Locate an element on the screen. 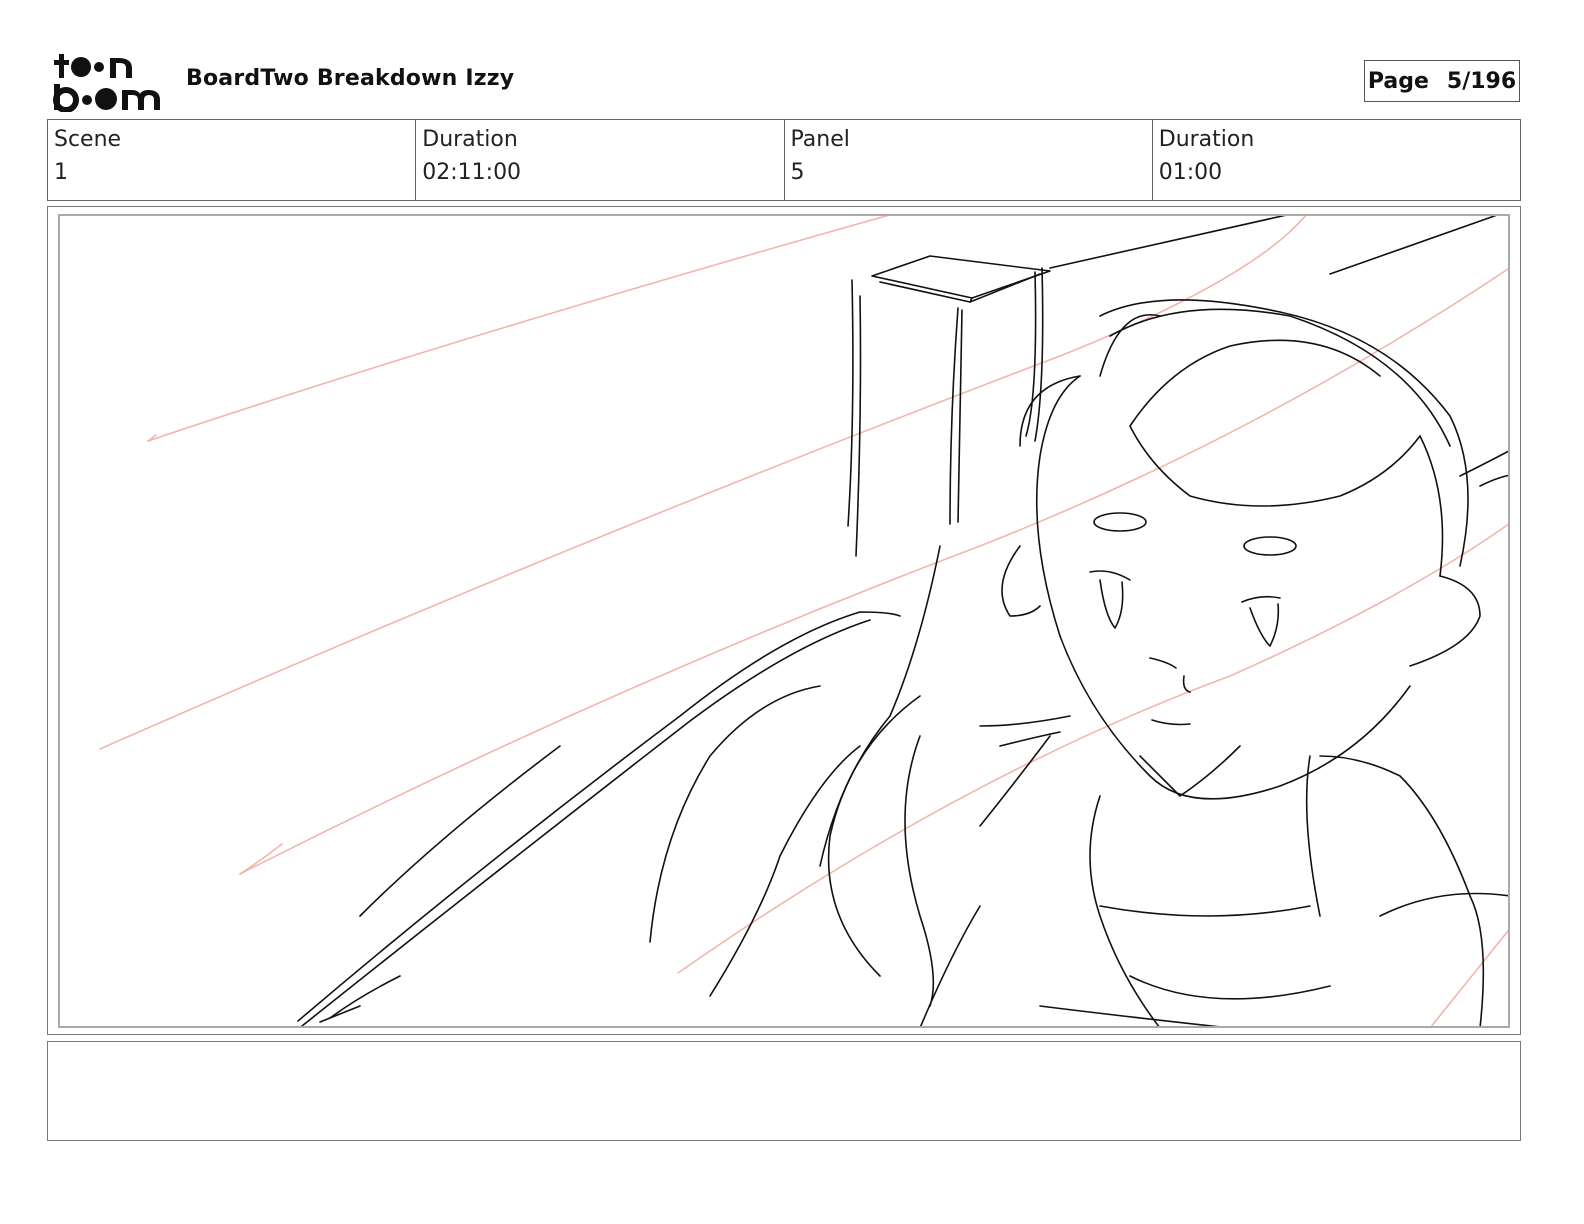 The image size is (1584, 1224). panel-label: Panel is located at coordinates (820, 139).